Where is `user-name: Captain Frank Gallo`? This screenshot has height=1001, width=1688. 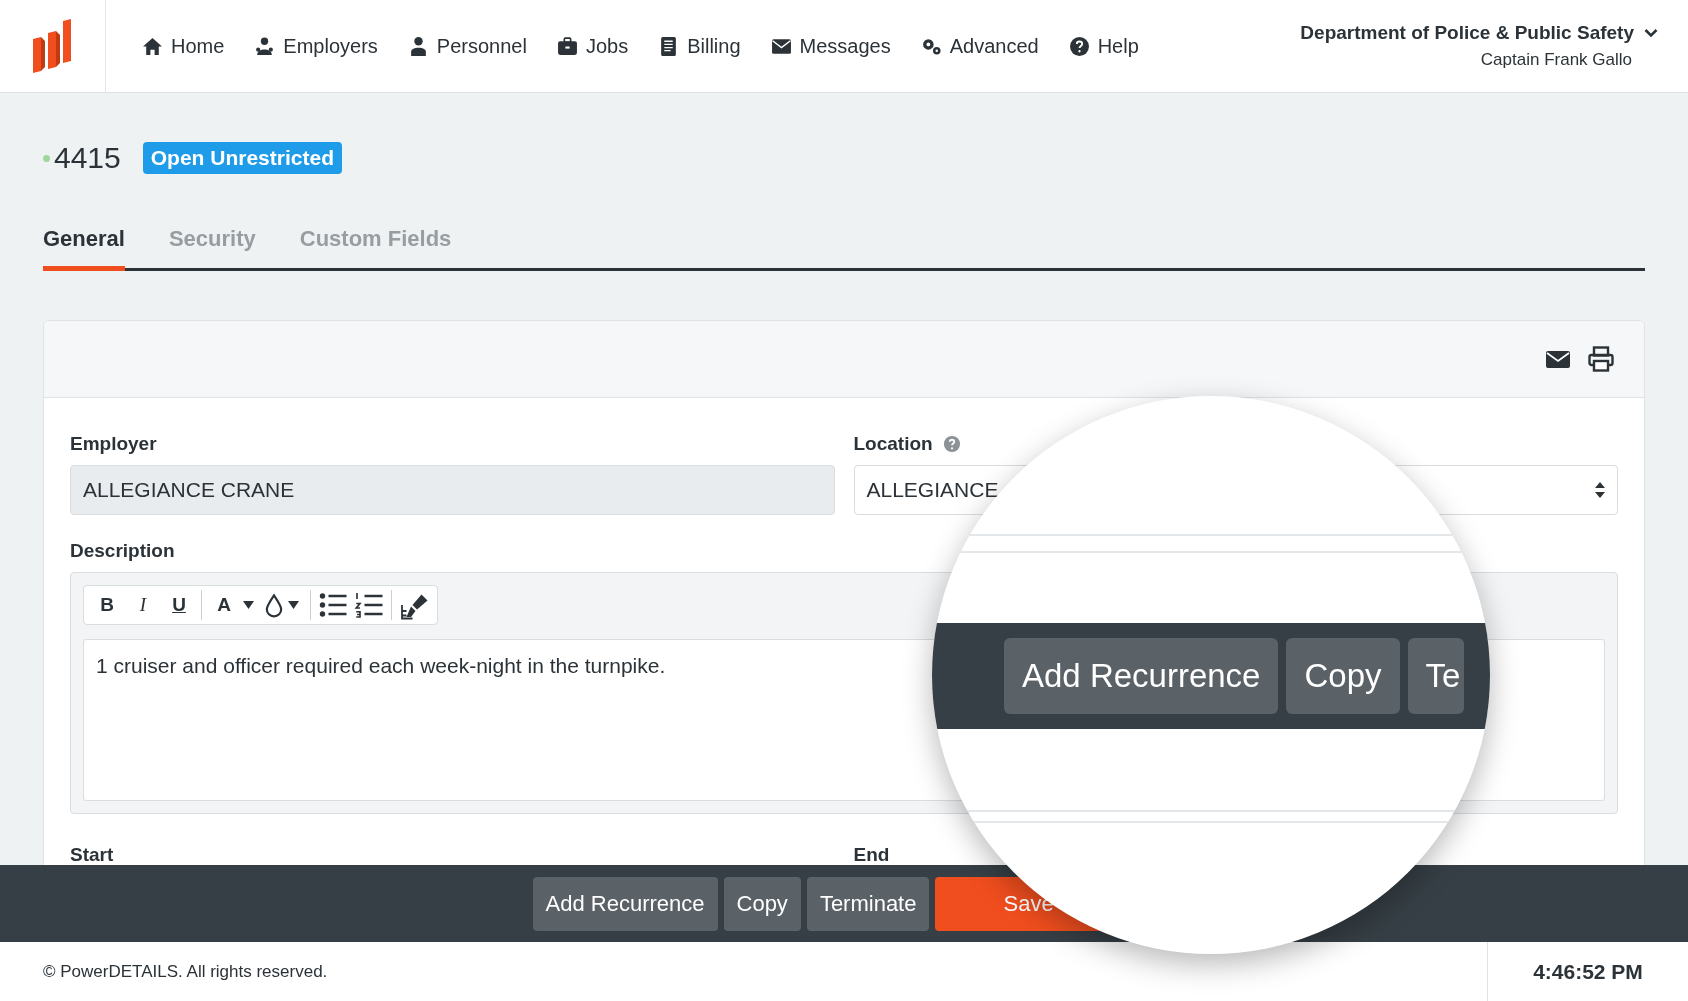
user-name: Captain Frank Gallo is located at coordinates (1556, 60).